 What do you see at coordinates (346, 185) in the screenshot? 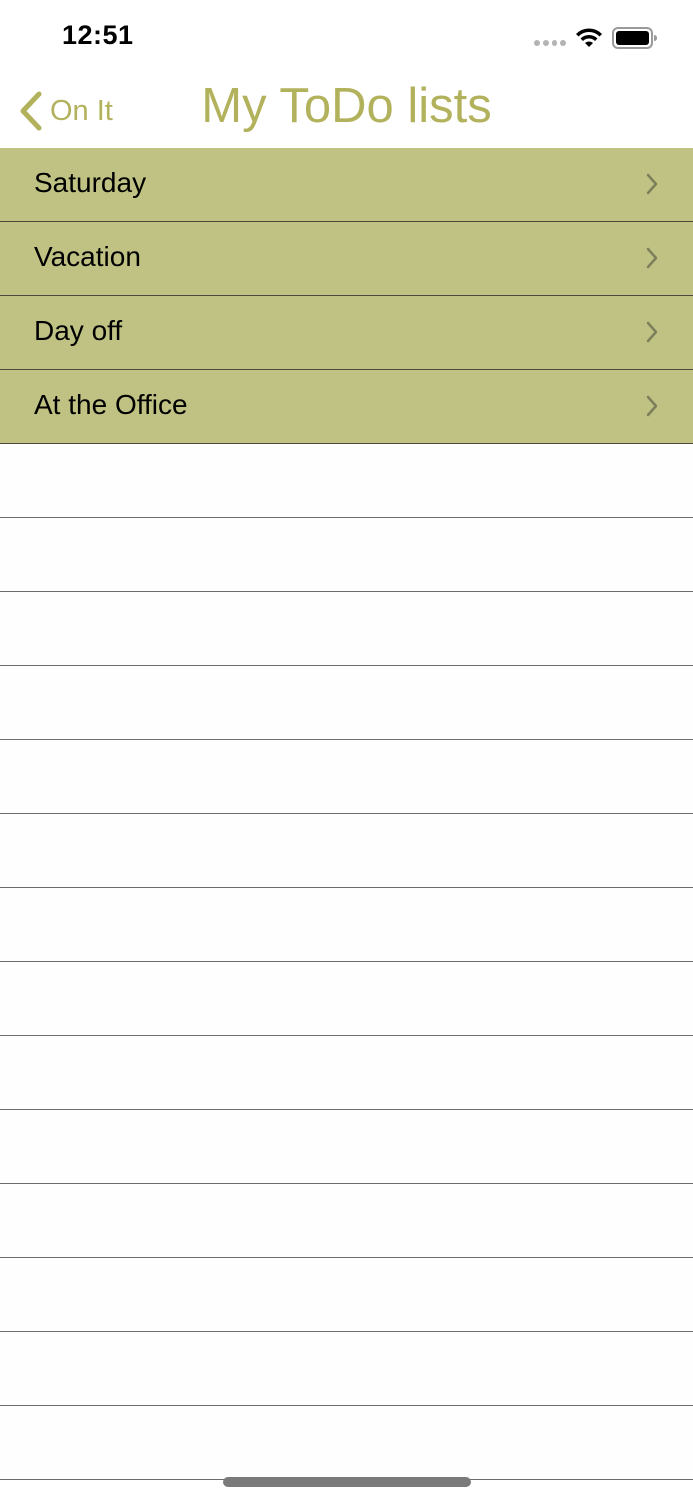
I see `list-item-saturday: Saturday` at bounding box center [346, 185].